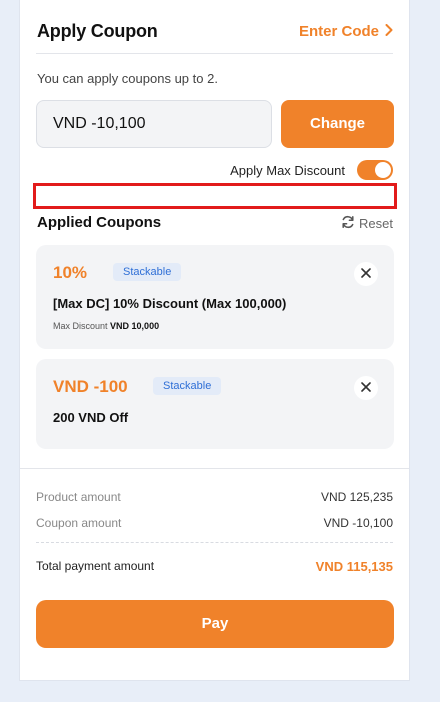  What do you see at coordinates (154, 124) in the screenshot?
I see `discount-amount-field: VND -10,100` at bounding box center [154, 124].